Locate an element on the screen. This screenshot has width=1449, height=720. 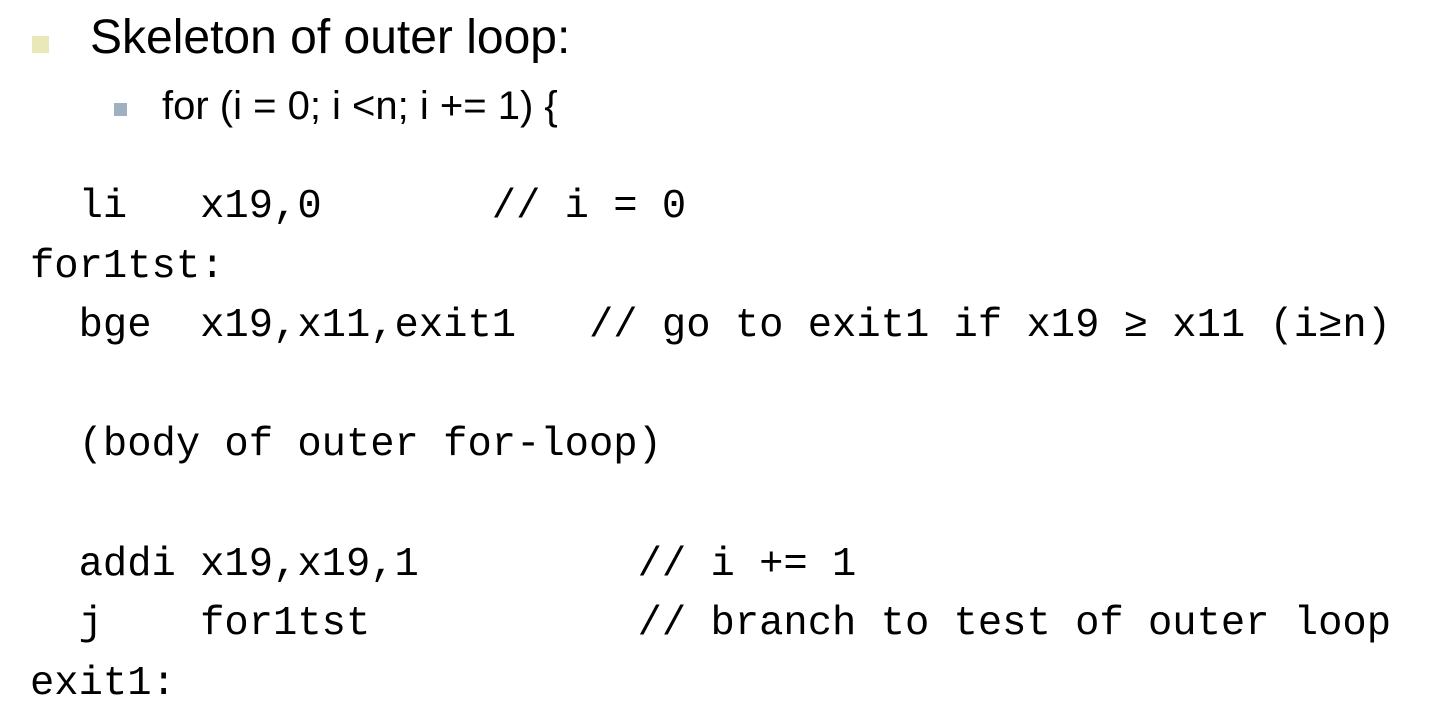
code-line-addi: addi x19,x19,1 // i += 1 is located at coordinates (443, 564).